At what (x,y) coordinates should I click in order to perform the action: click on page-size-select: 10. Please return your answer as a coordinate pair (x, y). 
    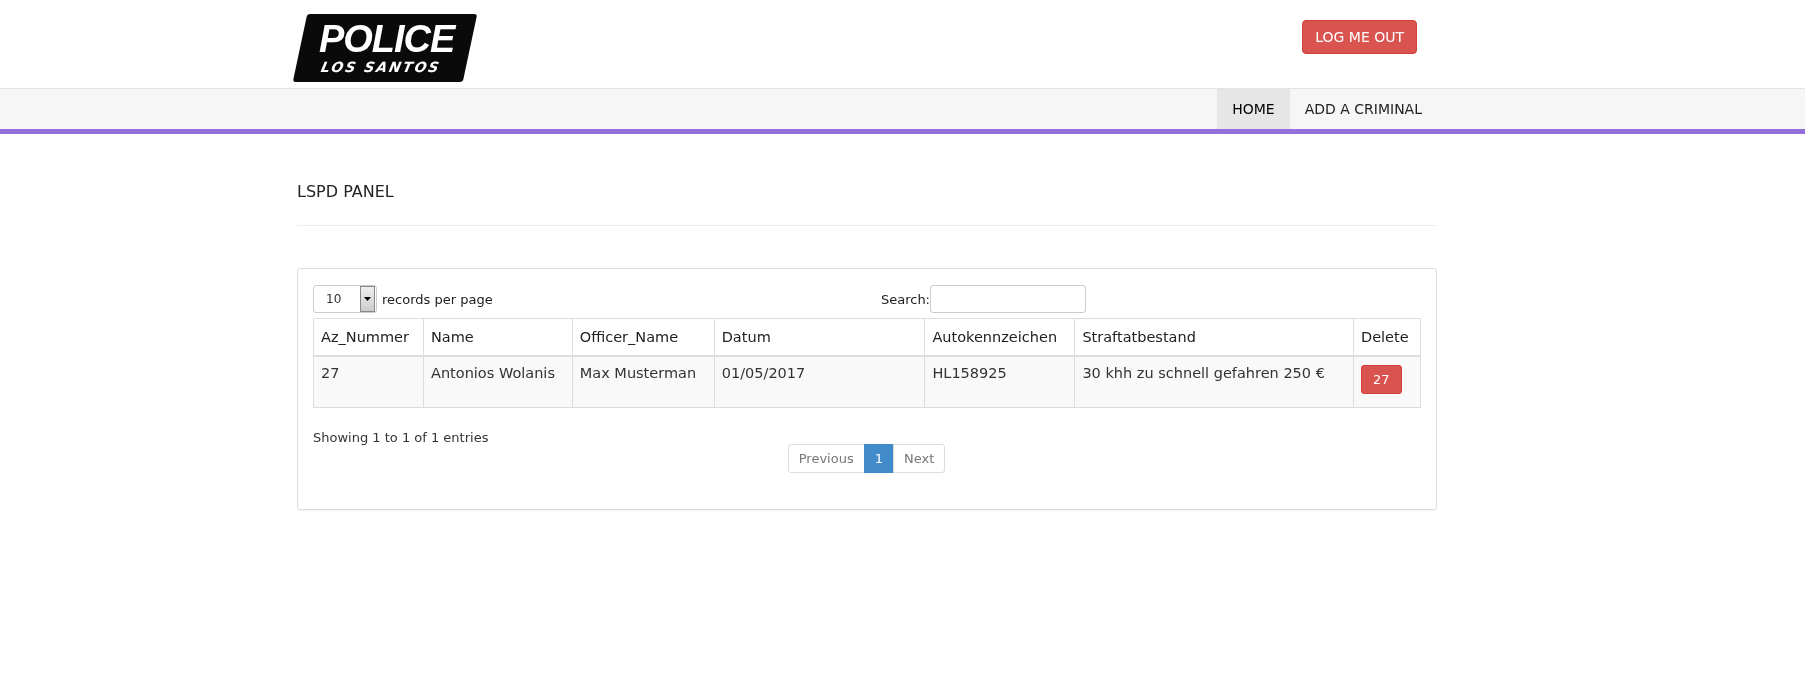
    Looking at the image, I should click on (345, 299).